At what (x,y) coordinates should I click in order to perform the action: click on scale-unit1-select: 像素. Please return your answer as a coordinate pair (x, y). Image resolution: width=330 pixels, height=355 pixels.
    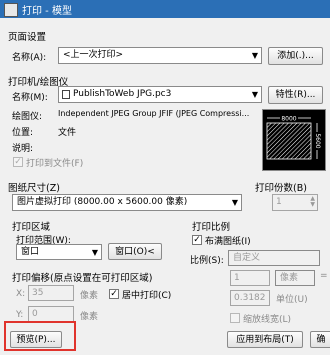
    Looking at the image, I should click on (295, 278).